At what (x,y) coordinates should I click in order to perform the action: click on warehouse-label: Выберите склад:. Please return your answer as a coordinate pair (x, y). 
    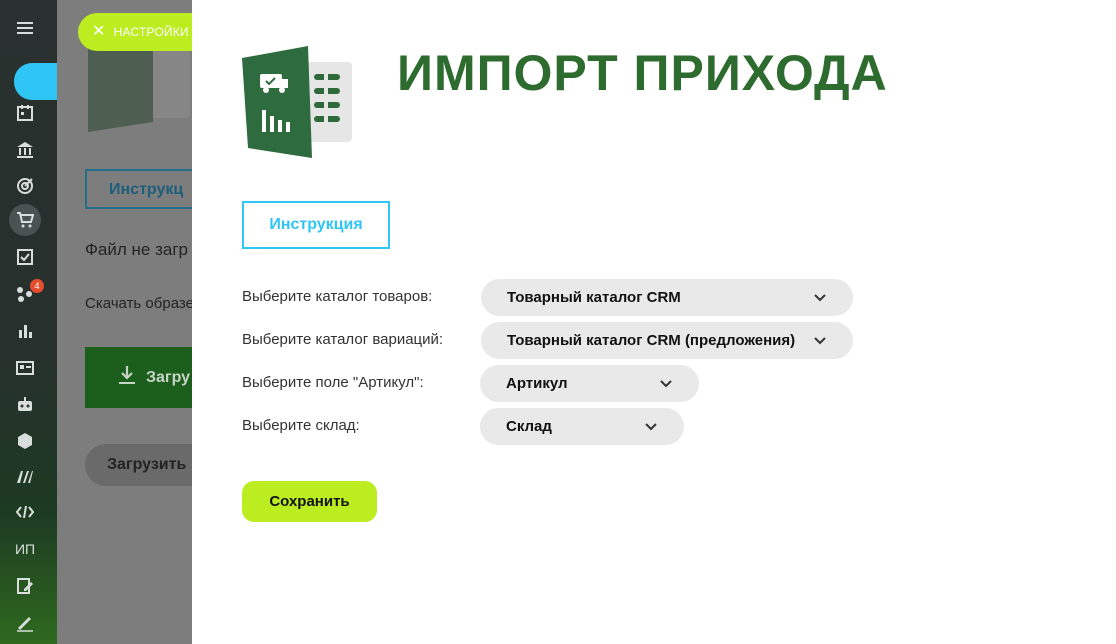
    Looking at the image, I should click on (301, 425).